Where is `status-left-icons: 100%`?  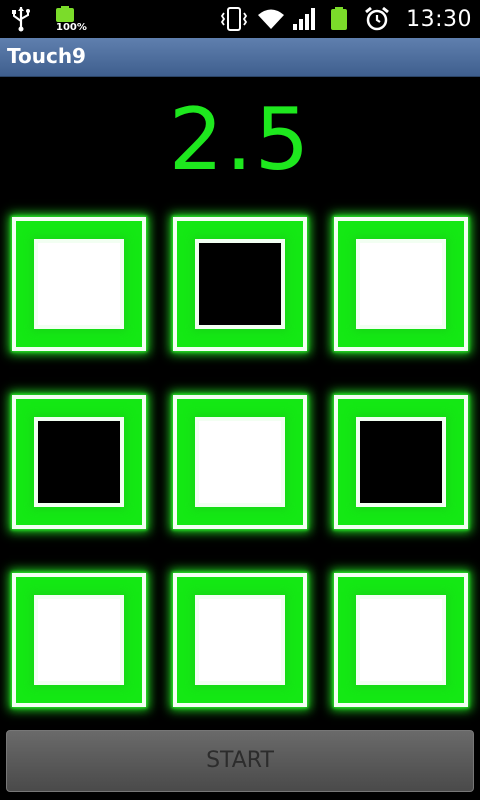
status-left-icons: 100% is located at coordinates (48, 19).